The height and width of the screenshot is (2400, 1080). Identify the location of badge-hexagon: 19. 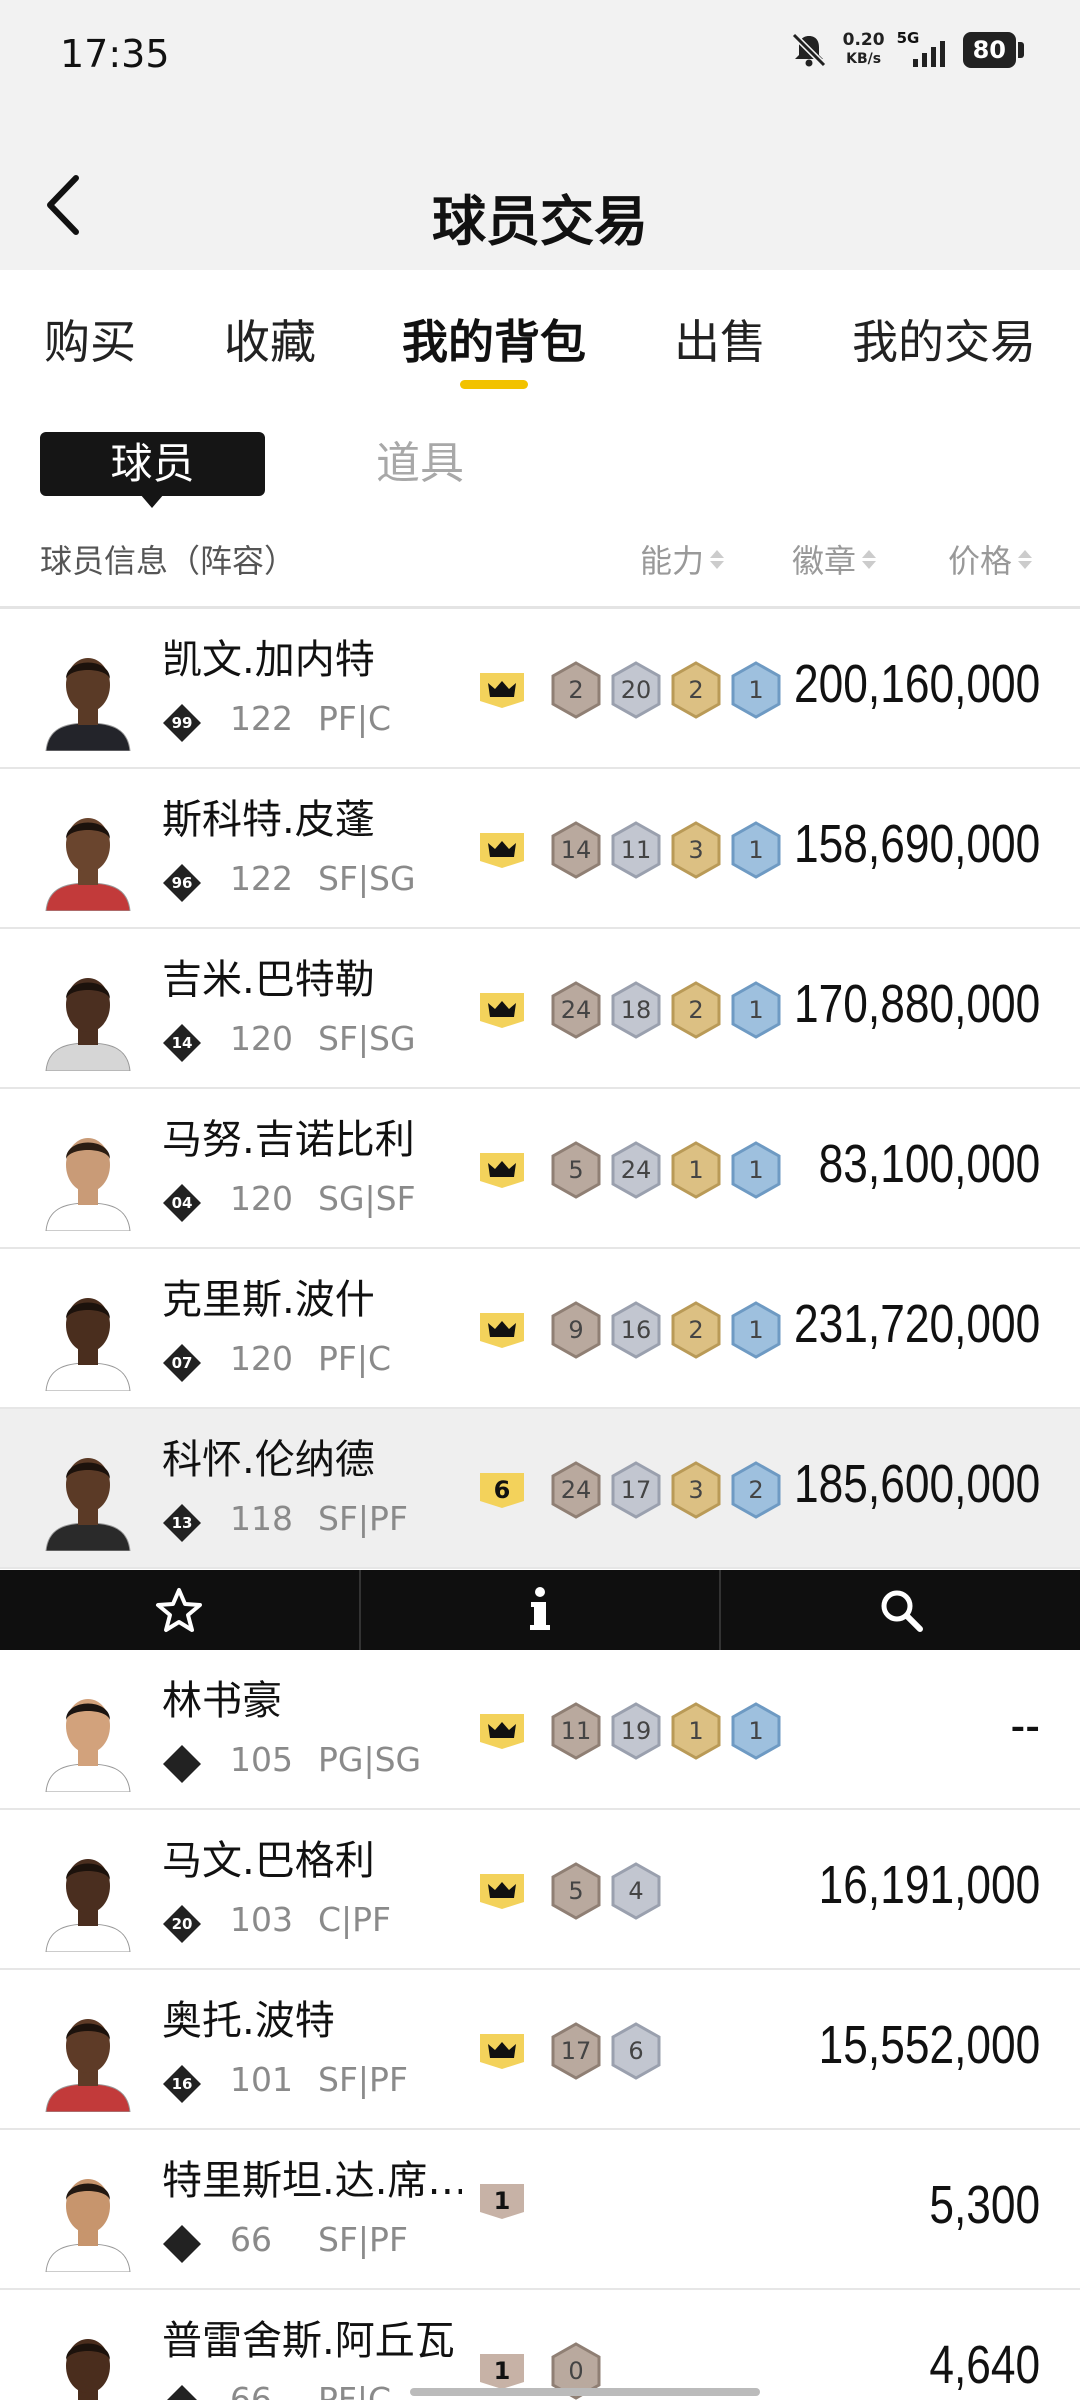
(636, 1731).